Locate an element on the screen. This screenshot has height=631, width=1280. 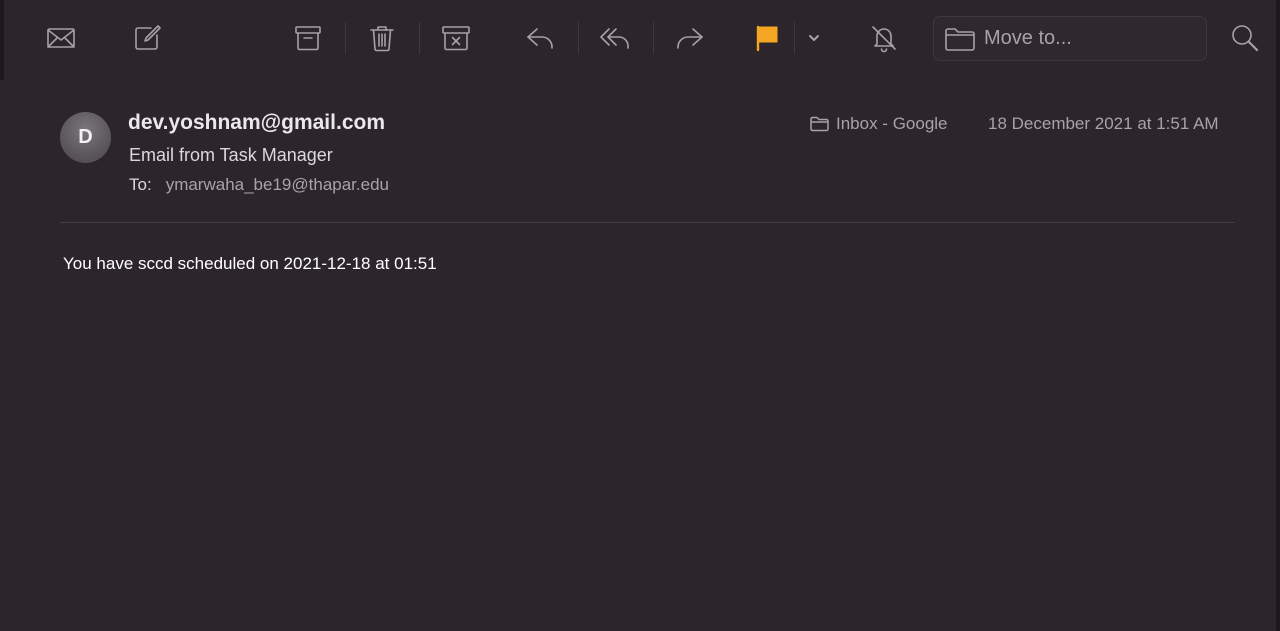
avatar: D is located at coordinates (85, 137).